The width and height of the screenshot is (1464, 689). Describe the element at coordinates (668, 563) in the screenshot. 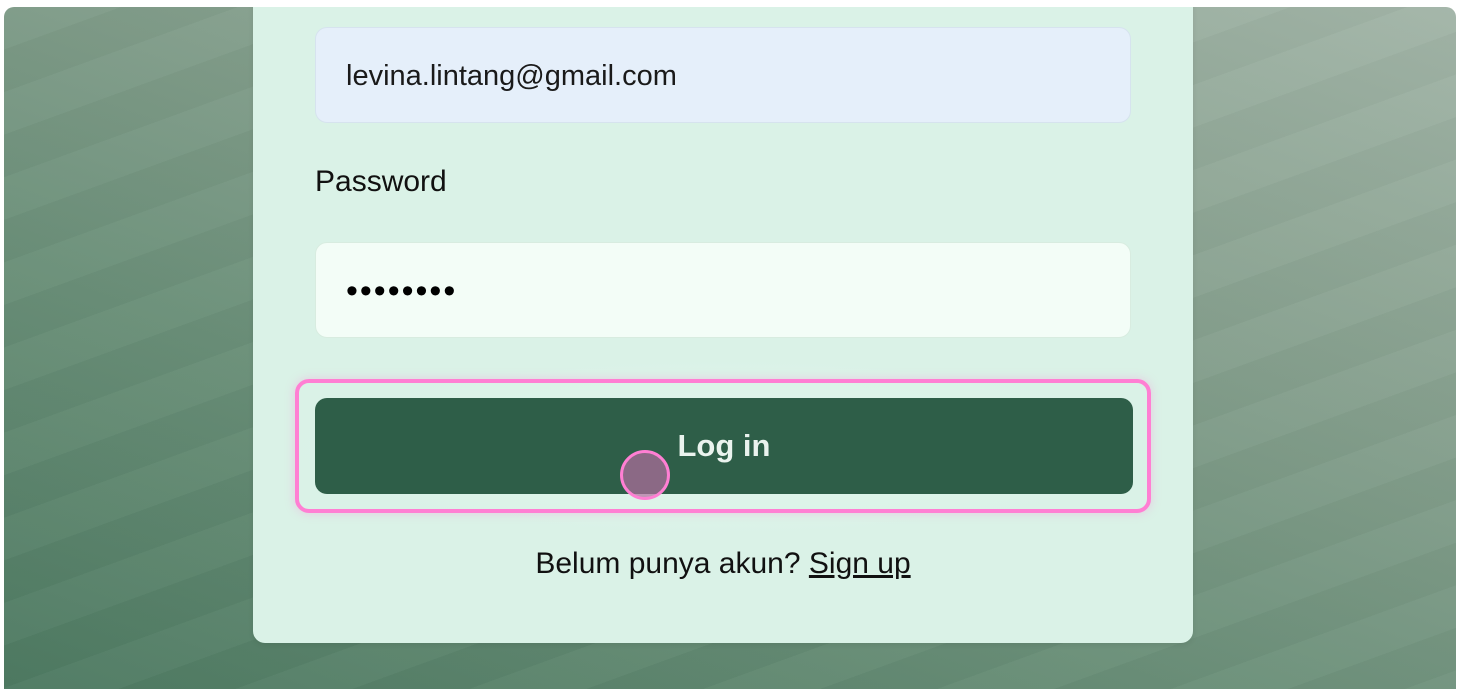

I see `signup-prompt: Belum punya akun?` at that location.